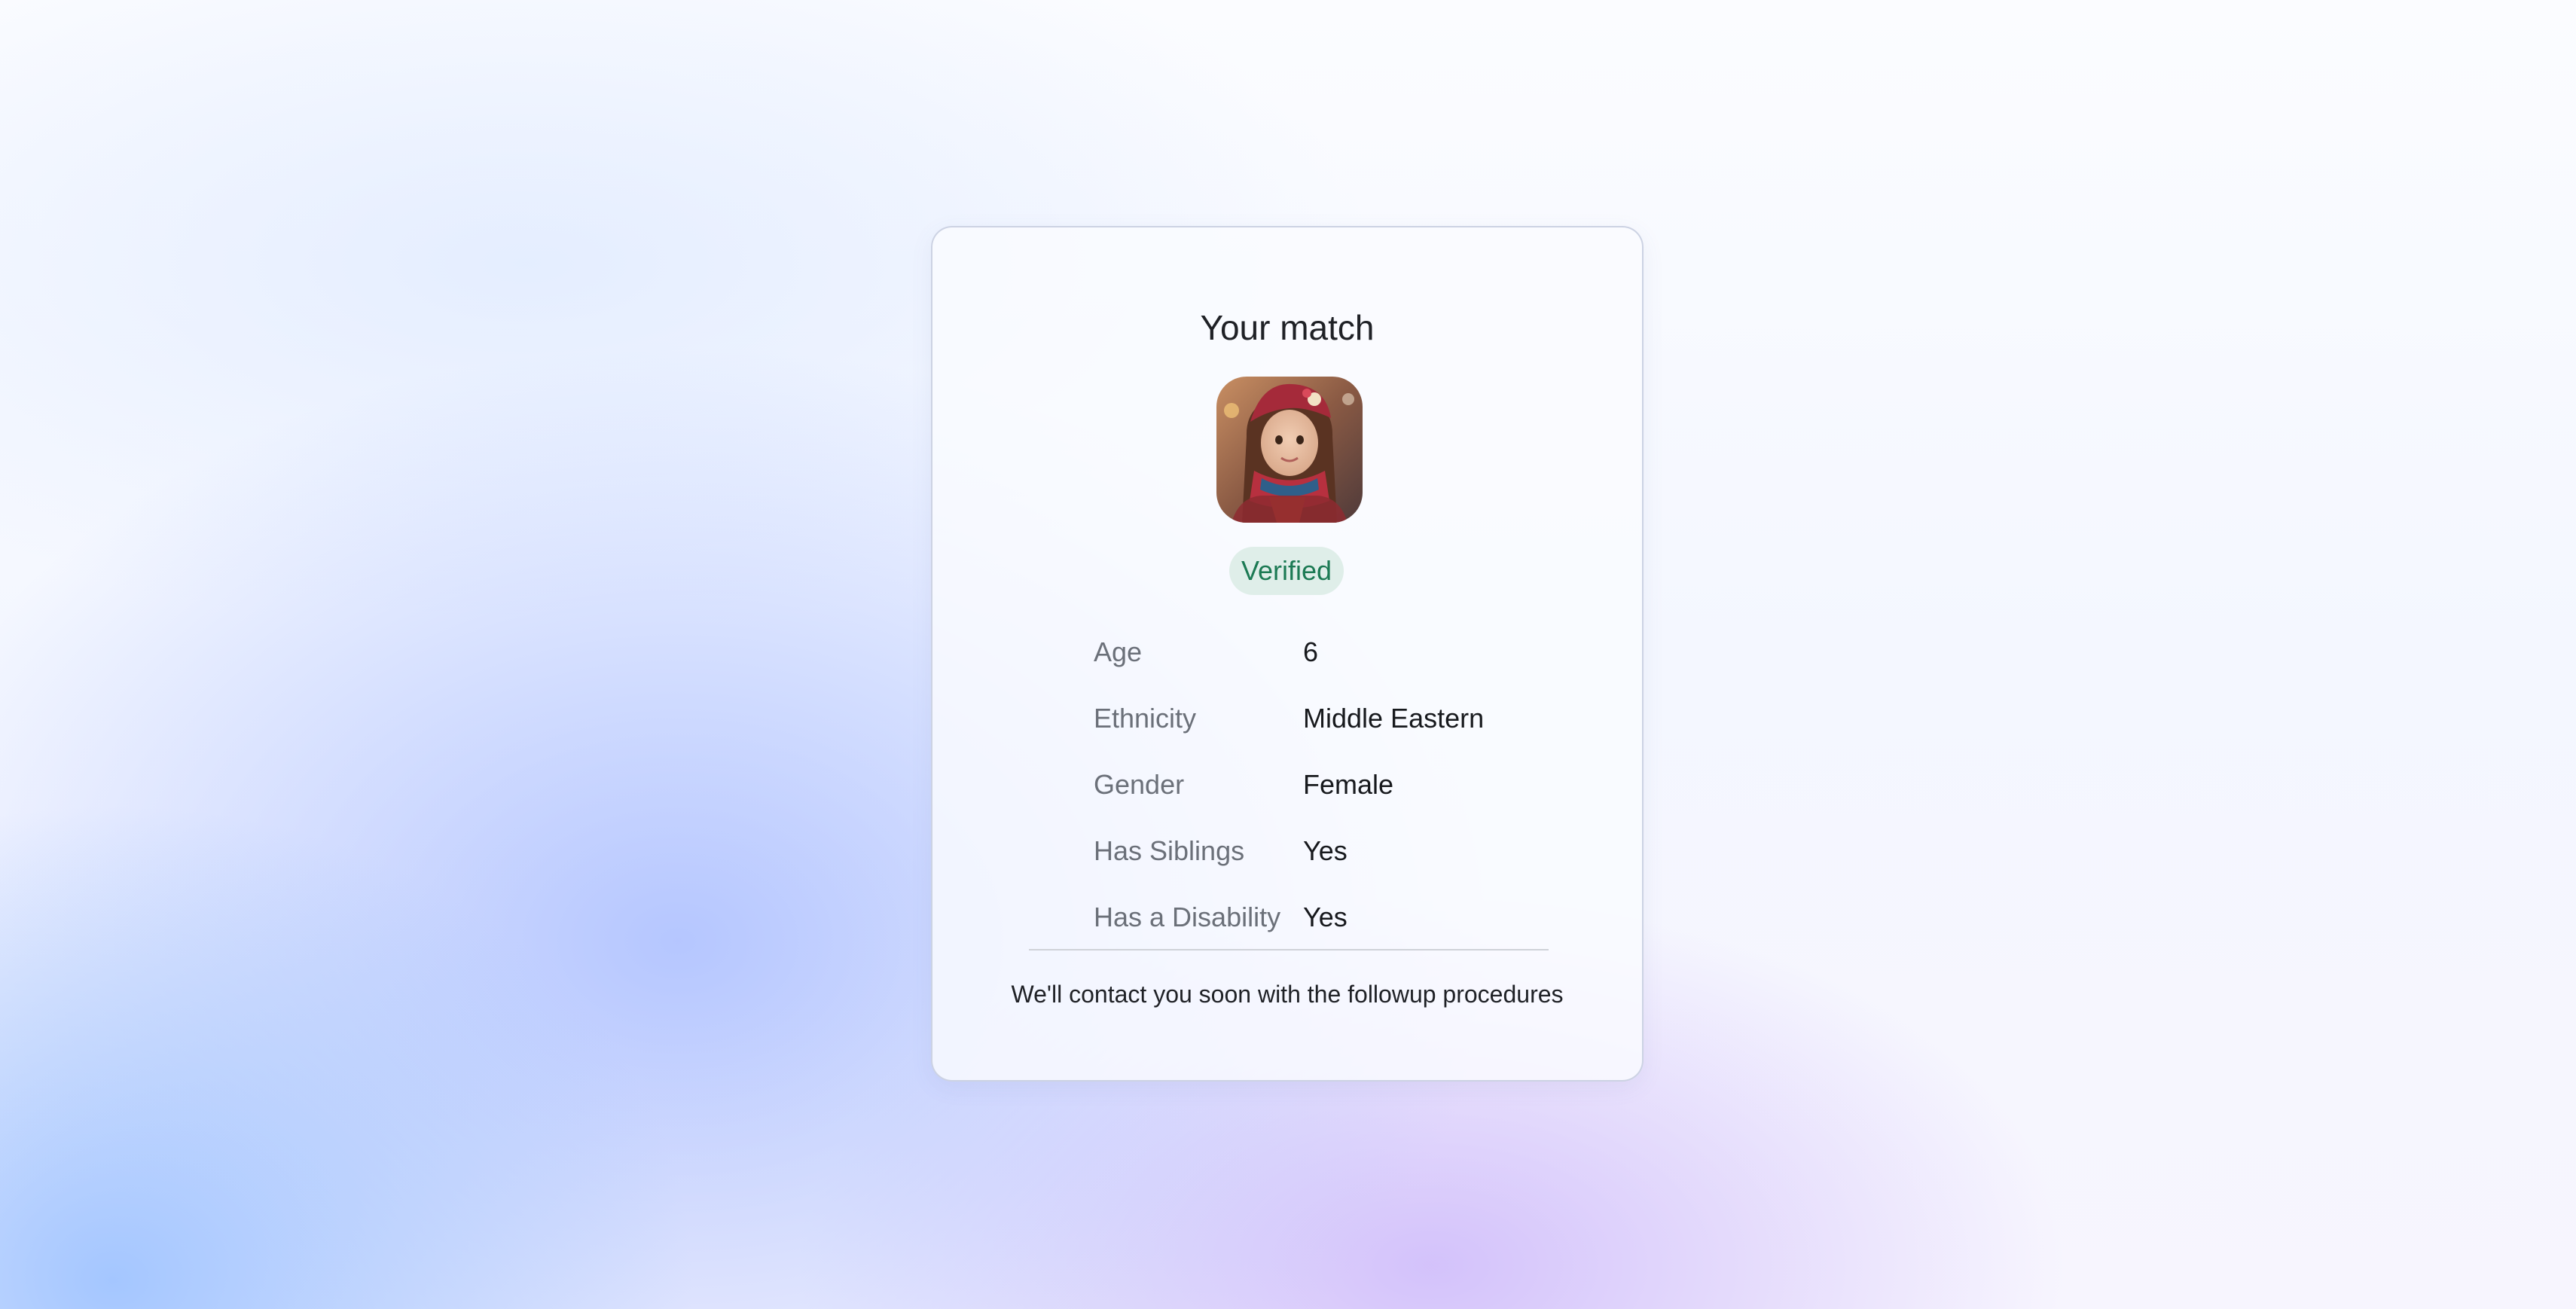 The height and width of the screenshot is (1309, 2576). What do you see at coordinates (1119, 651) in the screenshot?
I see `detail-label: Age` at bounding box center [1119, 651].